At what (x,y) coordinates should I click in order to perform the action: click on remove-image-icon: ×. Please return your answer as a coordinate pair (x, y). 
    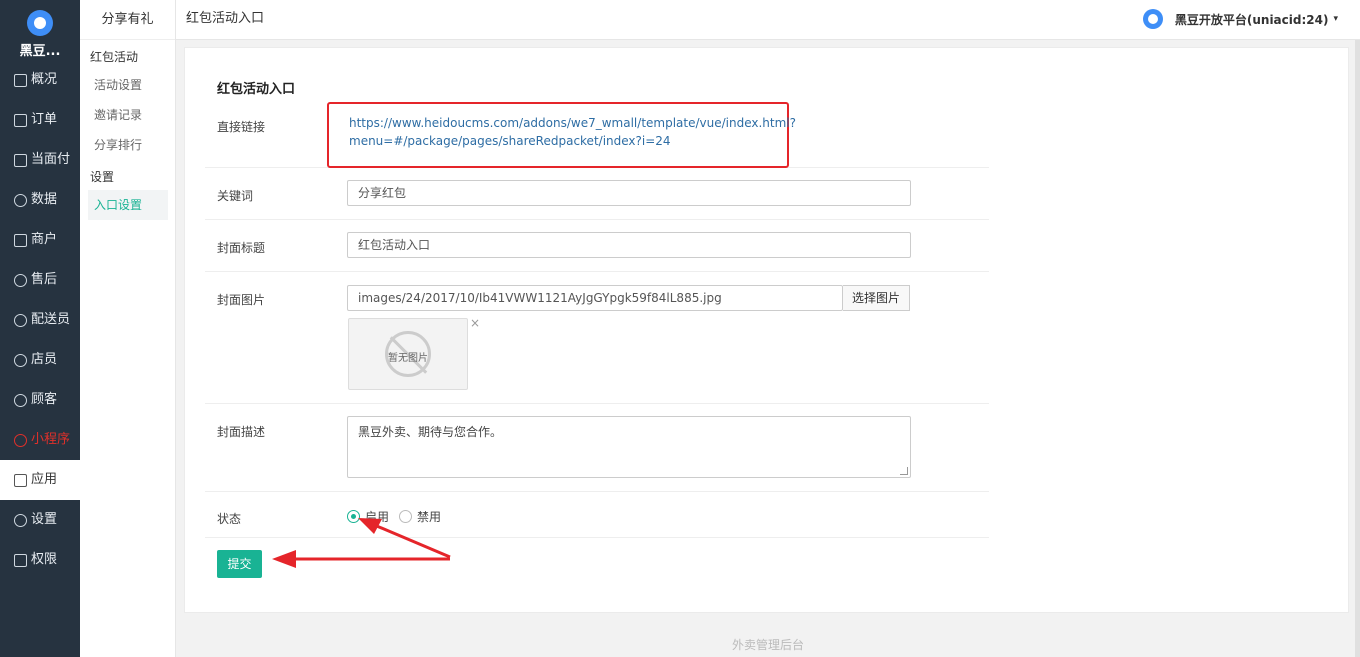
    Looking at the image, I should click on (475, 323).